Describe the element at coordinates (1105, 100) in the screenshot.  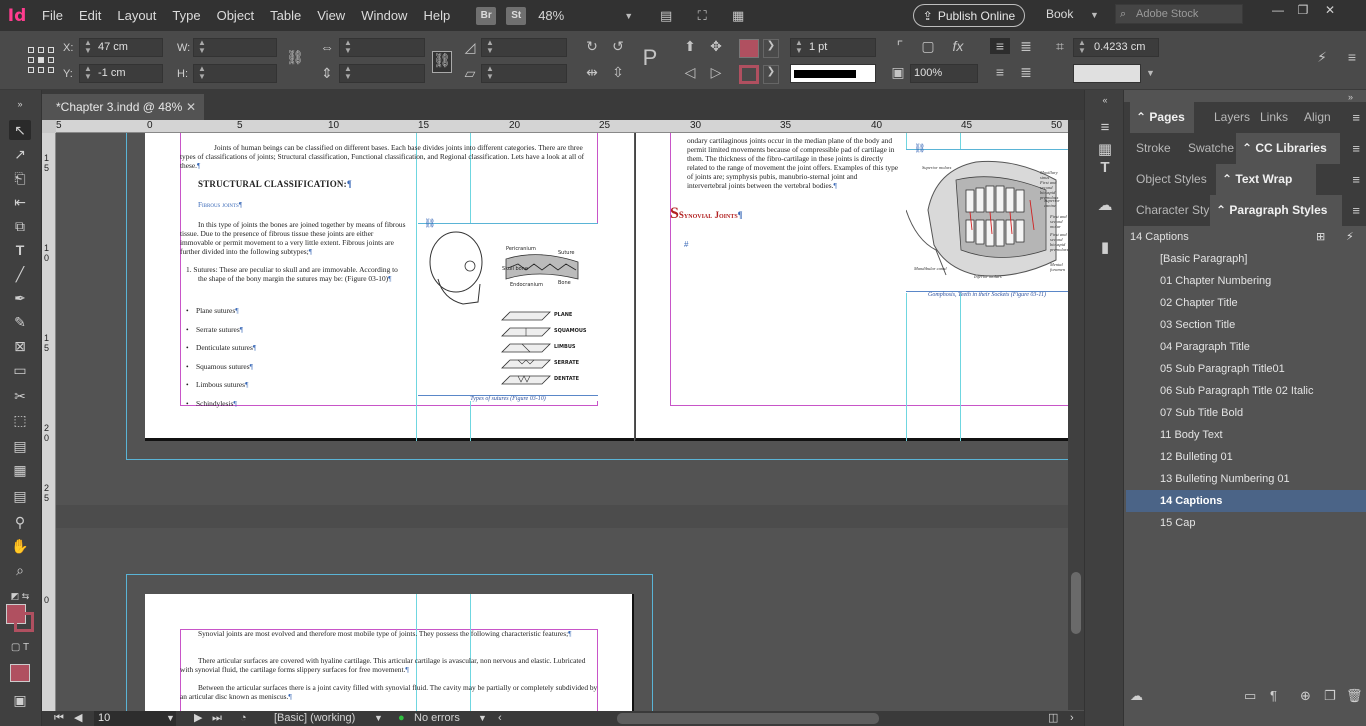
I see `expand-panels-icon: «` at that location.